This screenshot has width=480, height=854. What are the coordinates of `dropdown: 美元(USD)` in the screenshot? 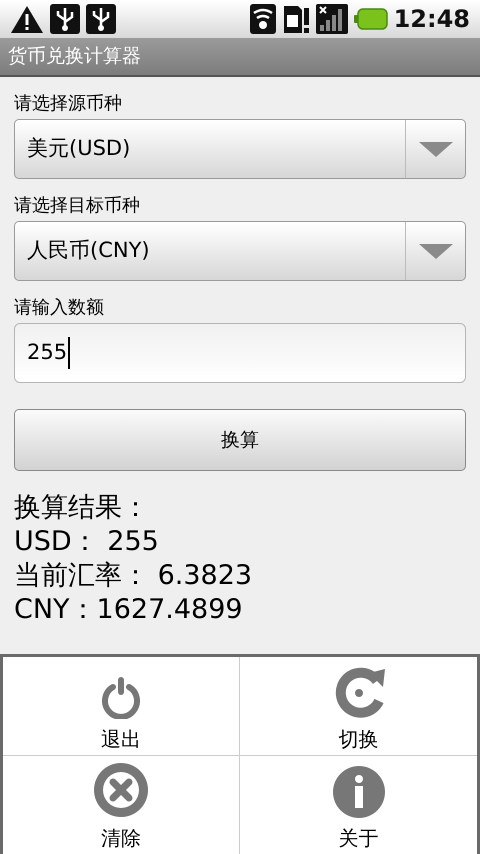 It's located at (240, 149).